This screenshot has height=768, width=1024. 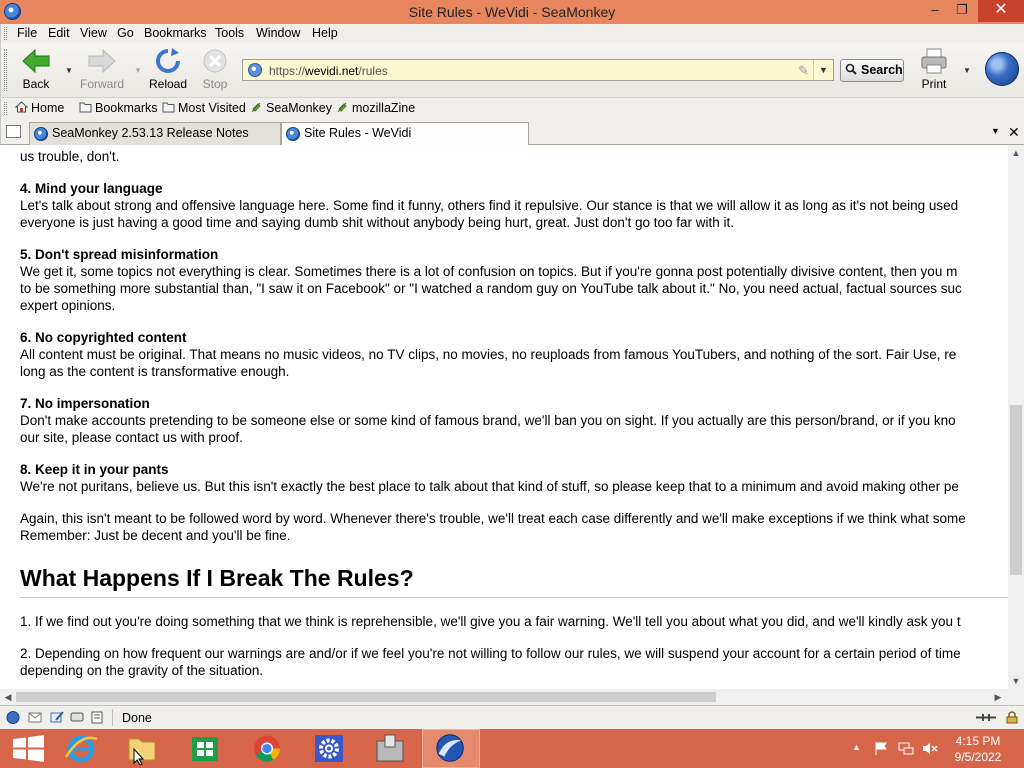 I want to click on menu-go: Go, so click(x=125, y=33).